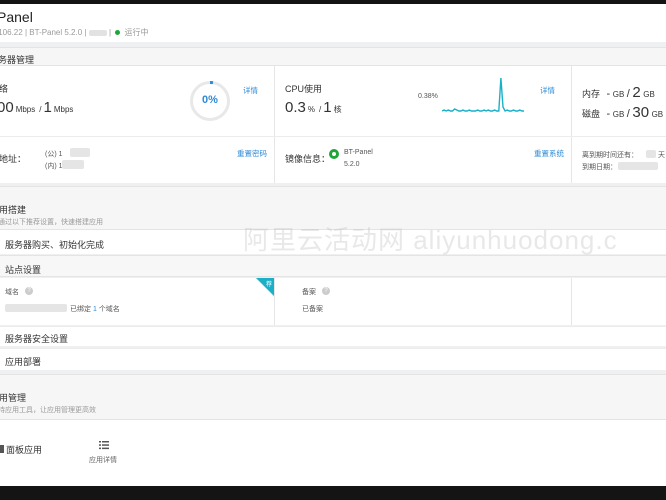 The height and width of the screenshot is (500, 666). I want to click on panel-version: BT-Panel 5.2.0, so click(56, 32).